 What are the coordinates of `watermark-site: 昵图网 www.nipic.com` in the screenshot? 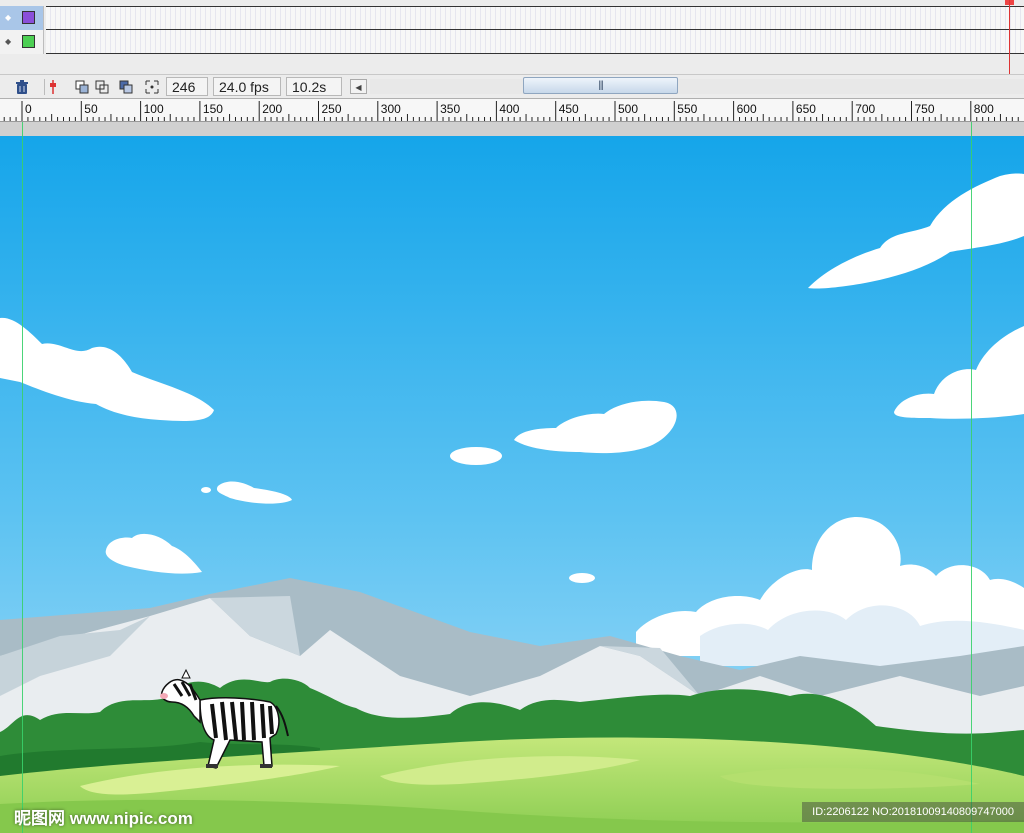 It's located at (103, 818).